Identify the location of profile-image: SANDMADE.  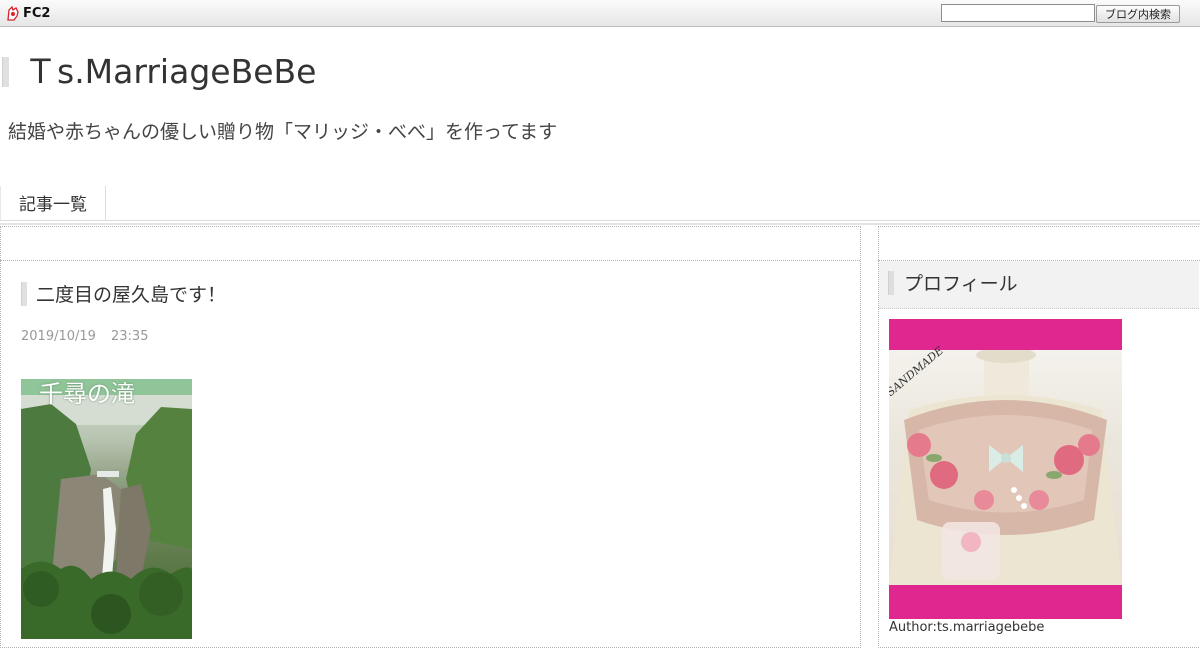
(1005, 469).